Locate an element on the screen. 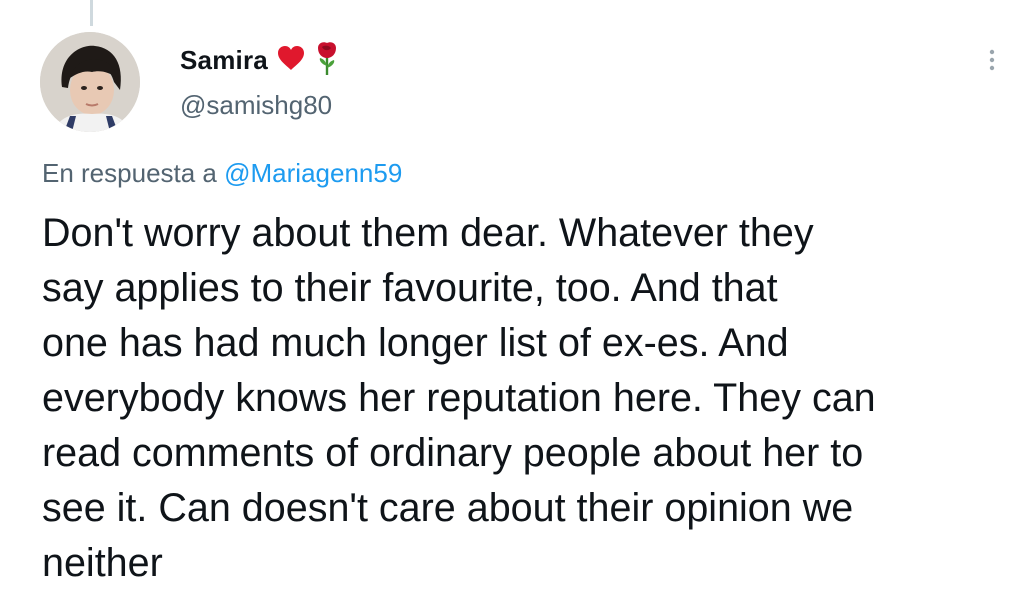  user-info: Samira @samishg80 is located at coordinates (260, 80).